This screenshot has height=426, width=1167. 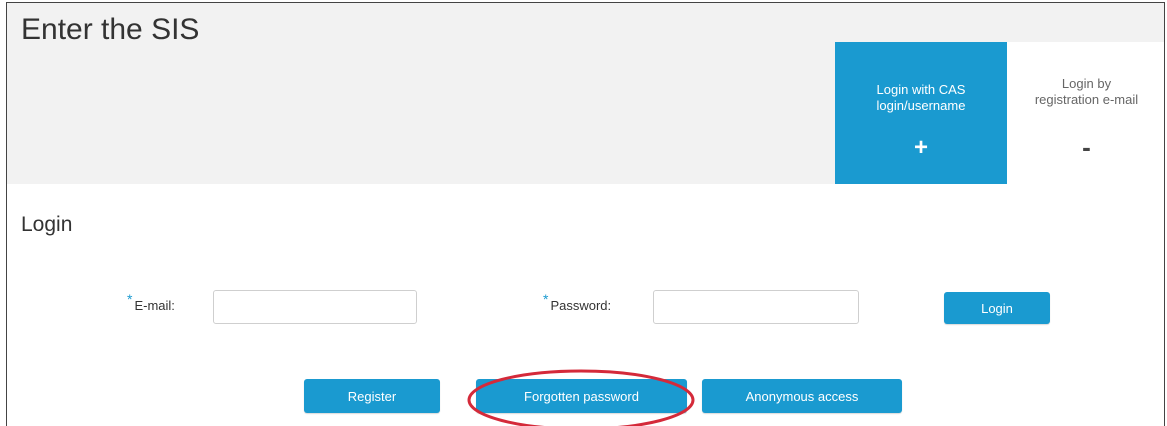 I want to click on section-title: Login, so click(x=47, y=224).